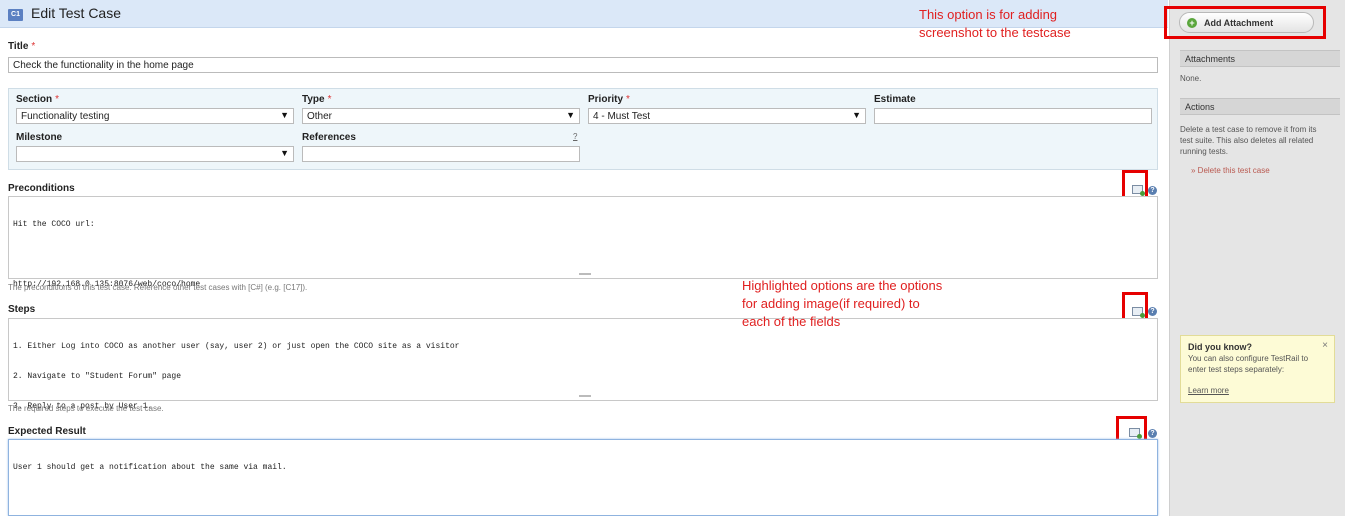 The height and width of the screenshot is (516, 1345). Describe the element at coordinates (575, 136) in the screenshot. I see `references-help-link: ?` at that location.